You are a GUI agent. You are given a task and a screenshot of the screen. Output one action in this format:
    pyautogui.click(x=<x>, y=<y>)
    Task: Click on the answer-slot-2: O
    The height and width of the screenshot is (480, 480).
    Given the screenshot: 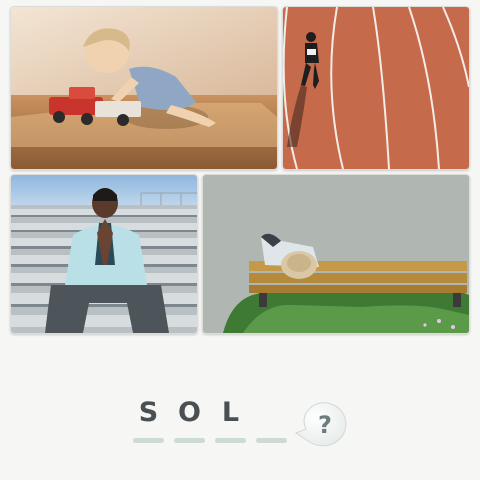 What is the action you would take?
    pyautogui.click(x=189, y=419)
    